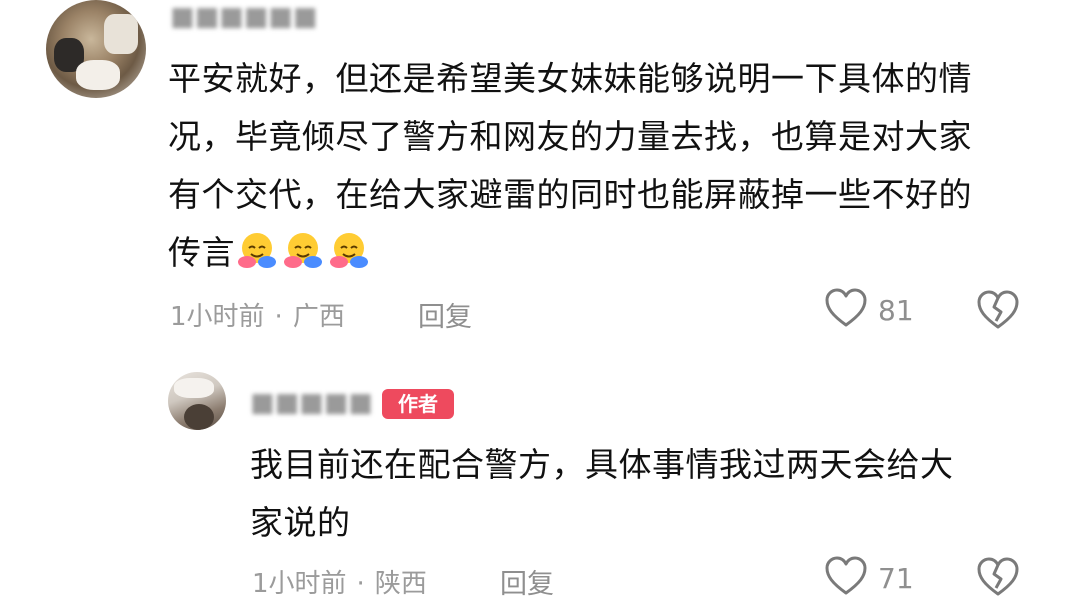 Image resolution: width=1074 pixels, height=602 pixels. Describe the element at coordinates (311, 403) in the screenshot. I see `author-name-blurred: ■■■■■` at that location.